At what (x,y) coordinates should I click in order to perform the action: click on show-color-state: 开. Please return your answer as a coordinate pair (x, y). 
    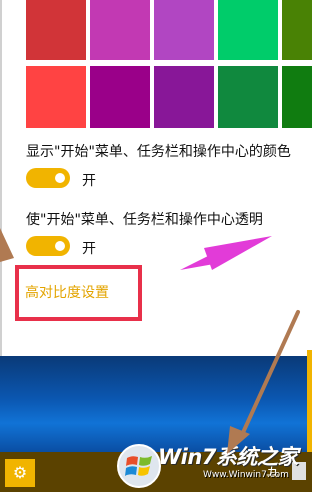
    Looking at the image, I should click on (89, 181).